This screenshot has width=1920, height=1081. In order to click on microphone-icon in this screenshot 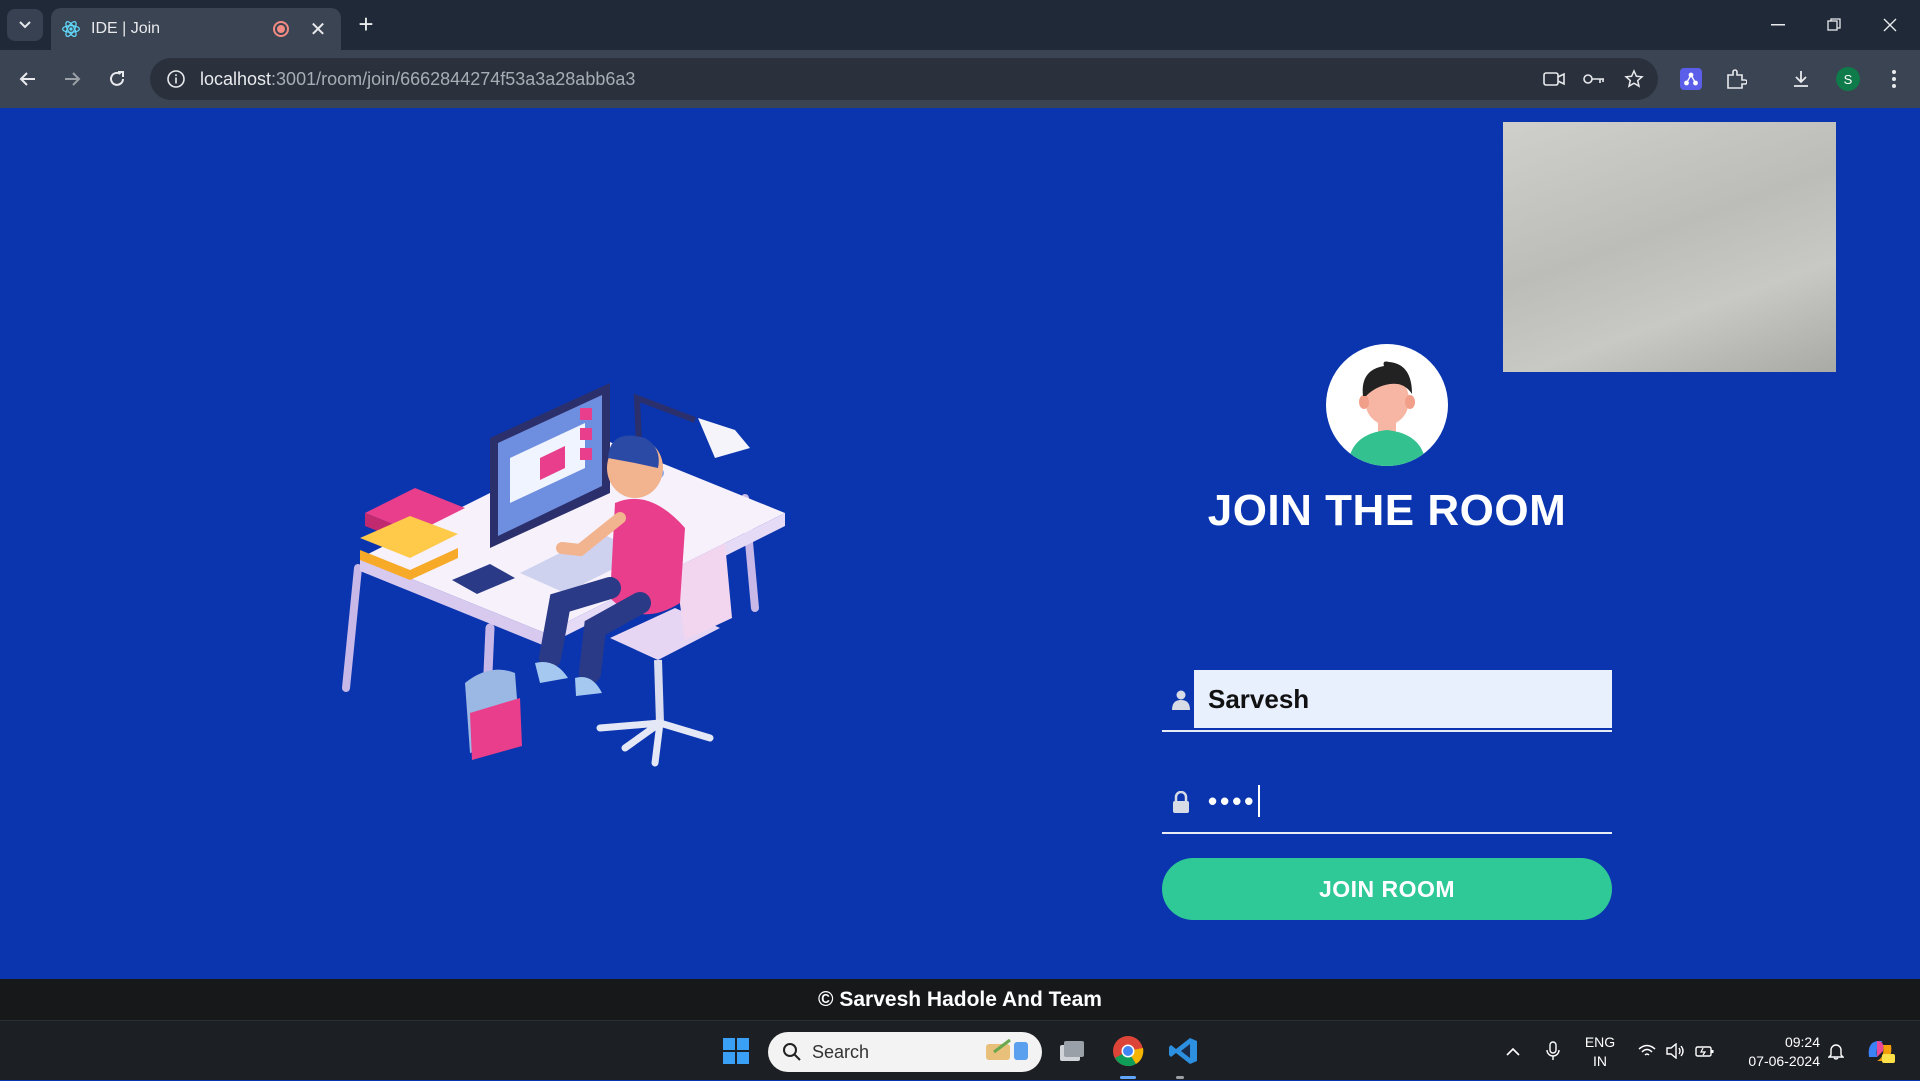, I will do `click(1553, 1051)`.